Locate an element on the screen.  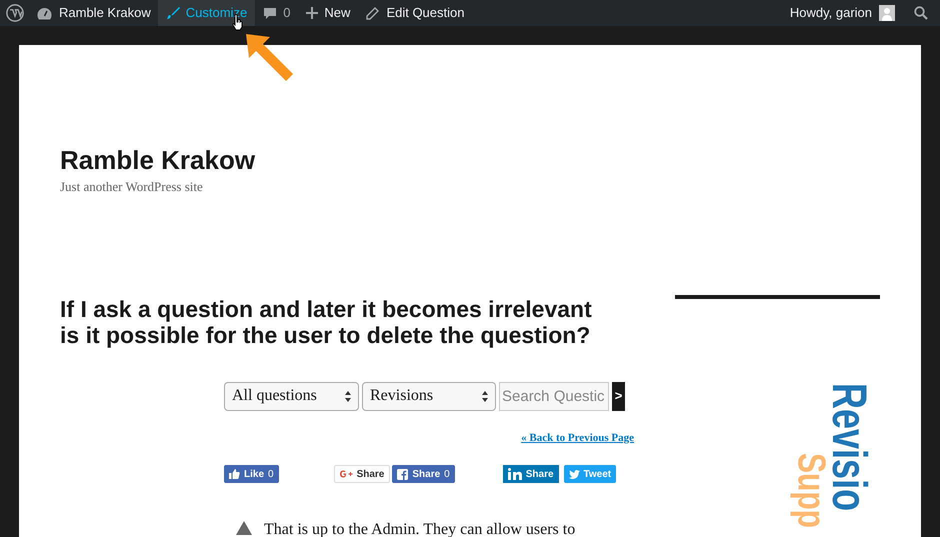
edit-question-link: Edit Question is located at coordinates (415, 13).